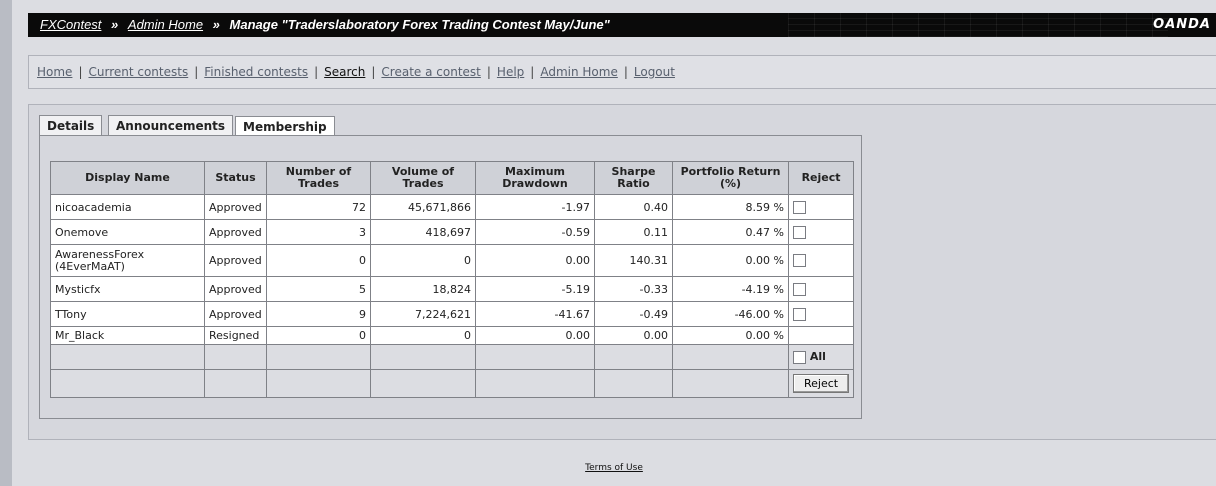 The height and width of the screenshot is (486, 1216). Describe the element at coordinates (535, 207) in the screenshot. I see `cell-maximum-drawdown: -1.97` at that location.